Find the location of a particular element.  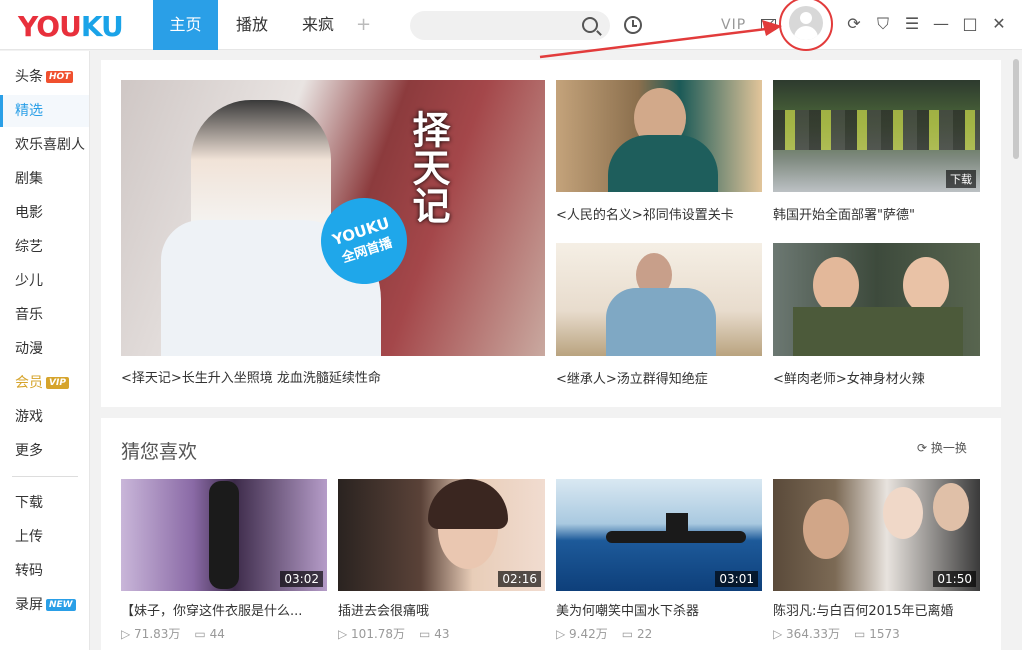

sidebar-divider is located at coordinates (45, 476).